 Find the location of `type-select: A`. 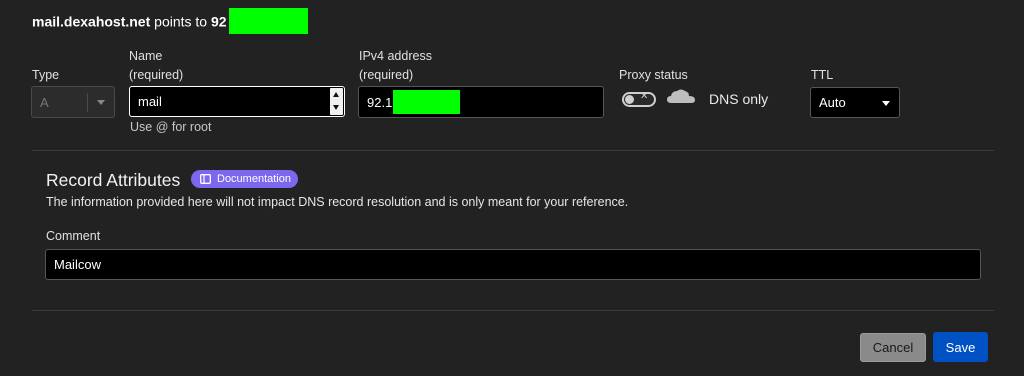

type-select: A is located at coordinates (73, 102).